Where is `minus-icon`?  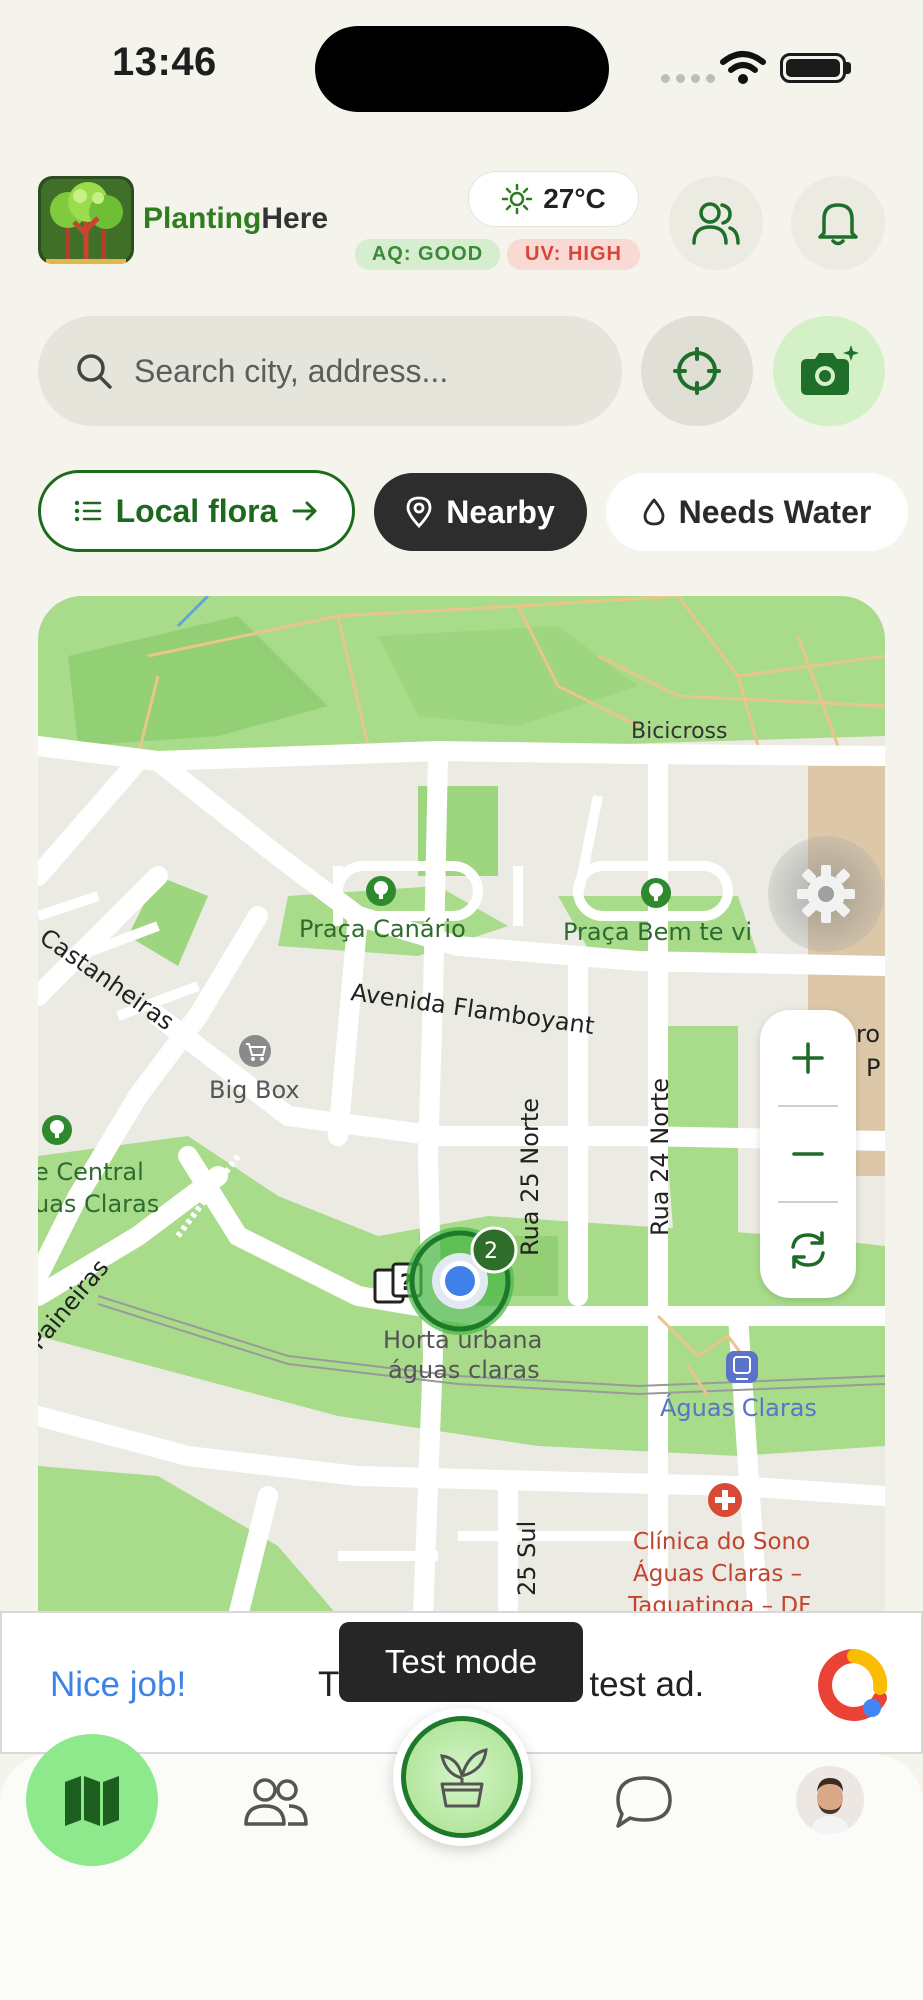
minus-icon is located at coordinates (808, 1154).